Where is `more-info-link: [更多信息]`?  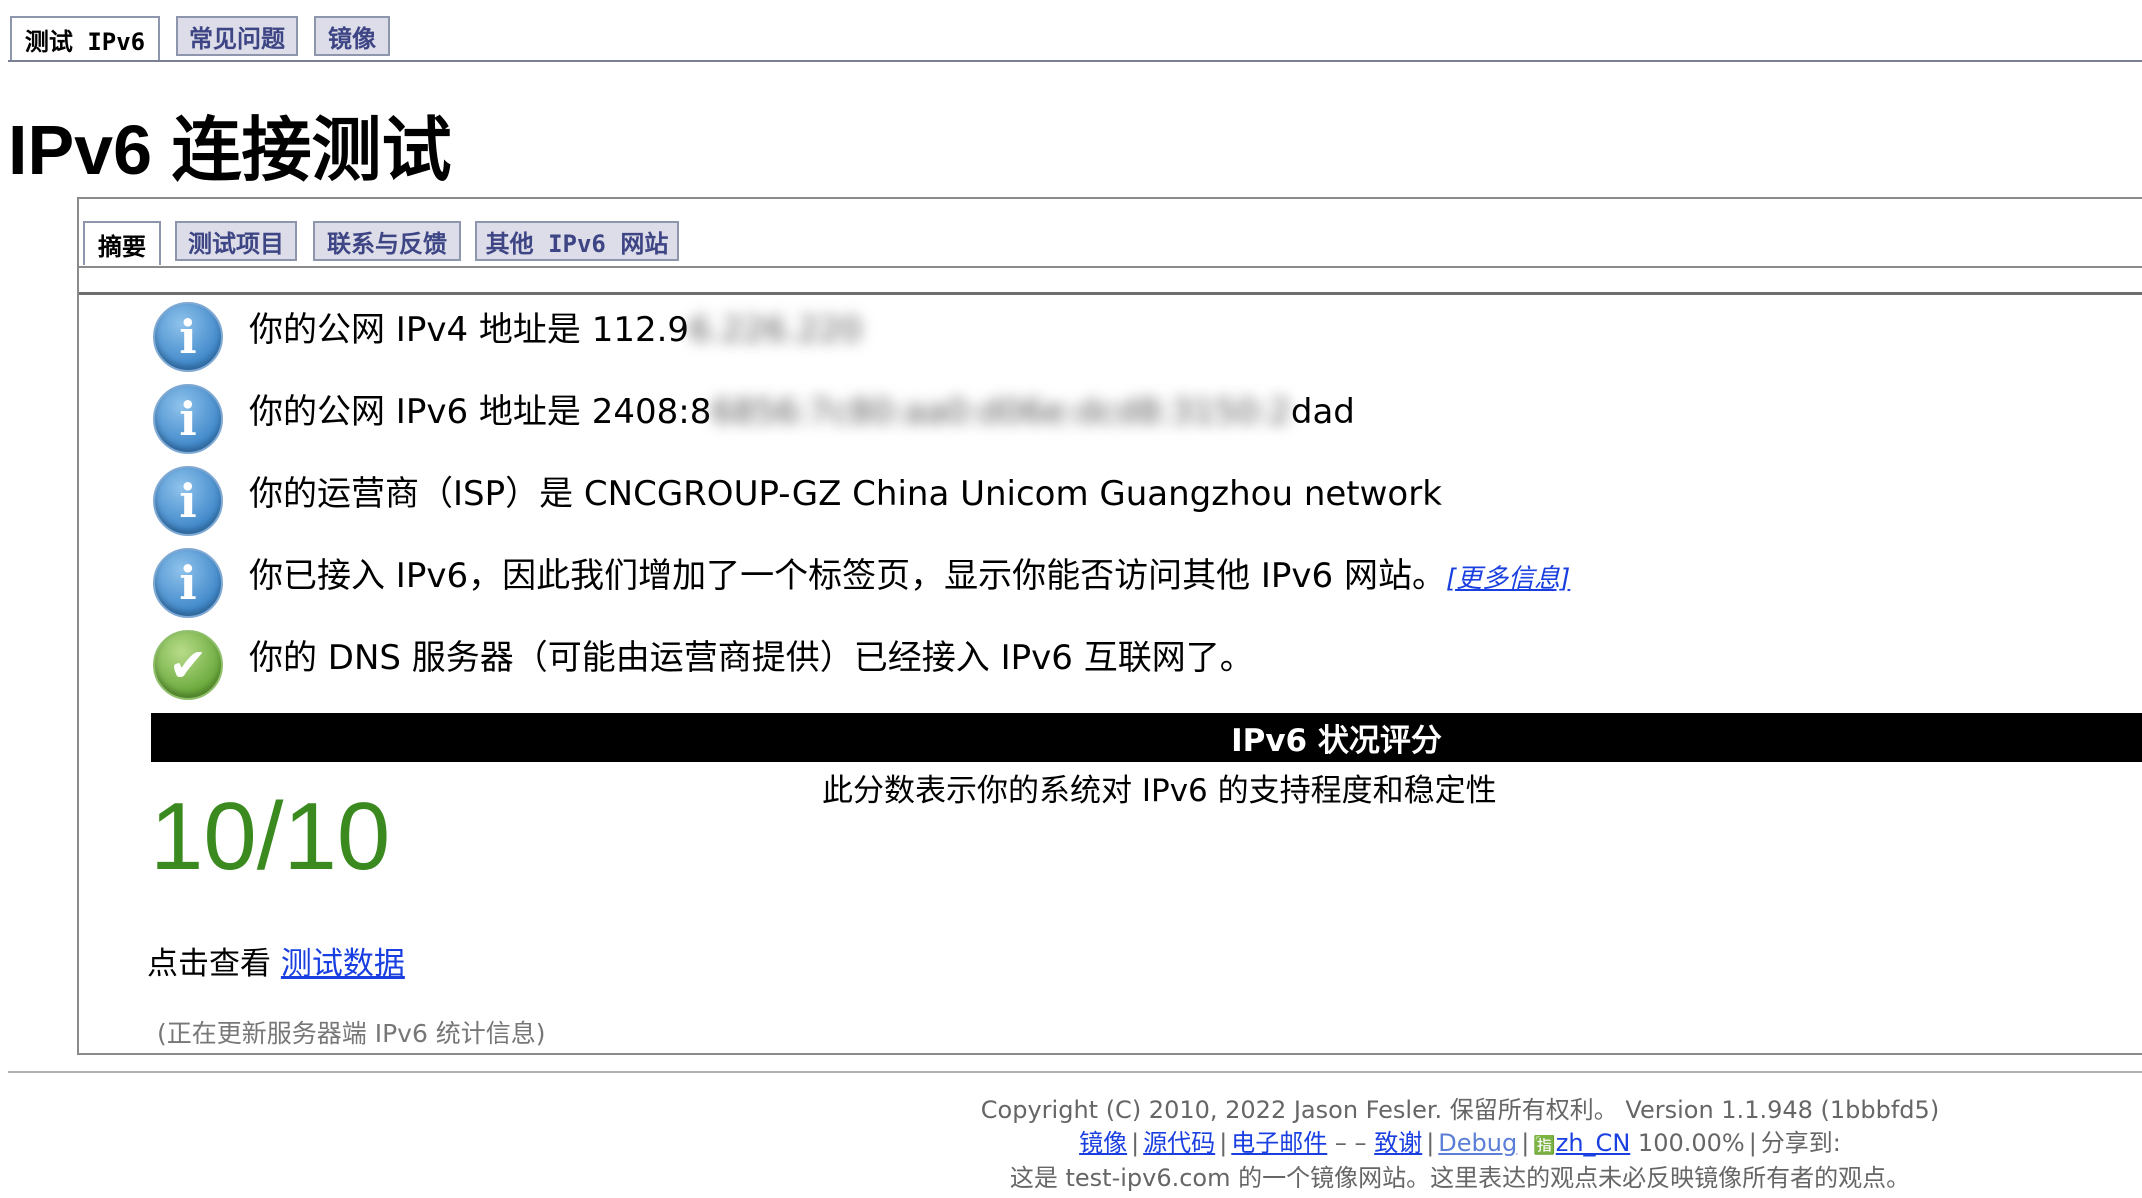 more-info-link: [更多信息] is located at coordinates (1508, 579).